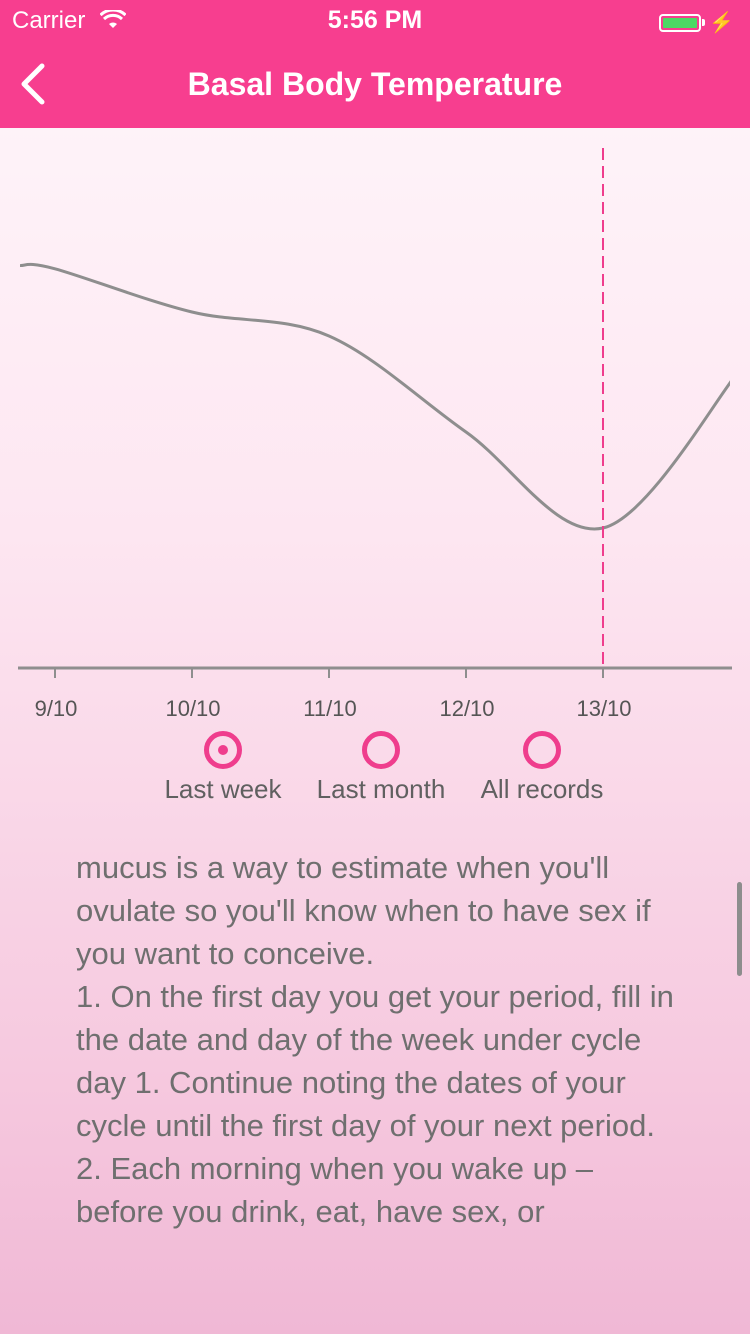 This screenshot has width=750, height=1334. Describe the element at coordinates (721, 23) in the screenshot. I see `charging-icon: ⚡` at that location.